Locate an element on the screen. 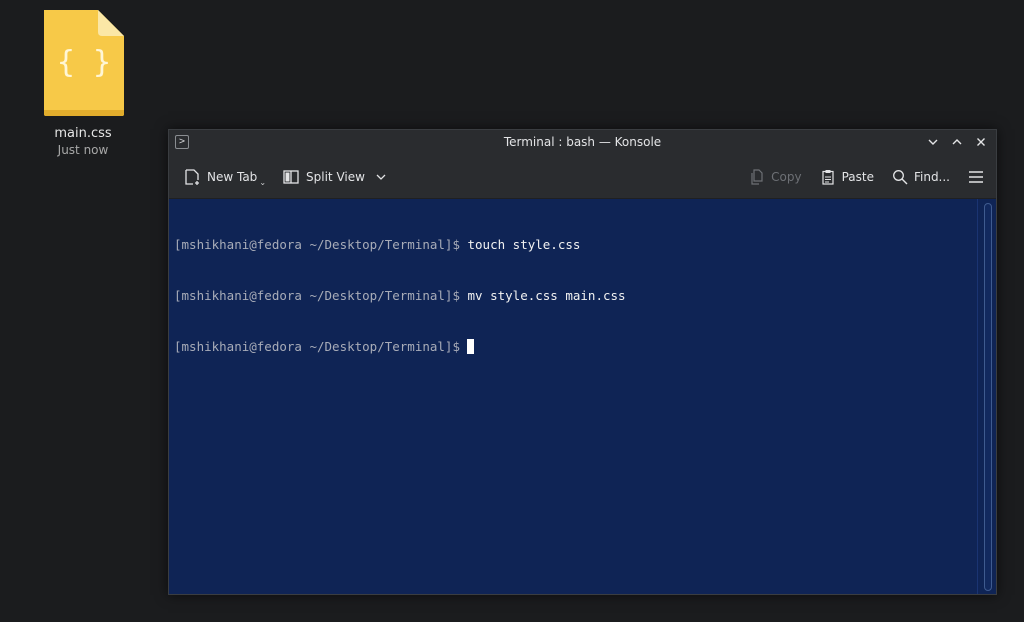 The image size is (1024, 622). paste-button: Paste is located at coordinates (847, 177).